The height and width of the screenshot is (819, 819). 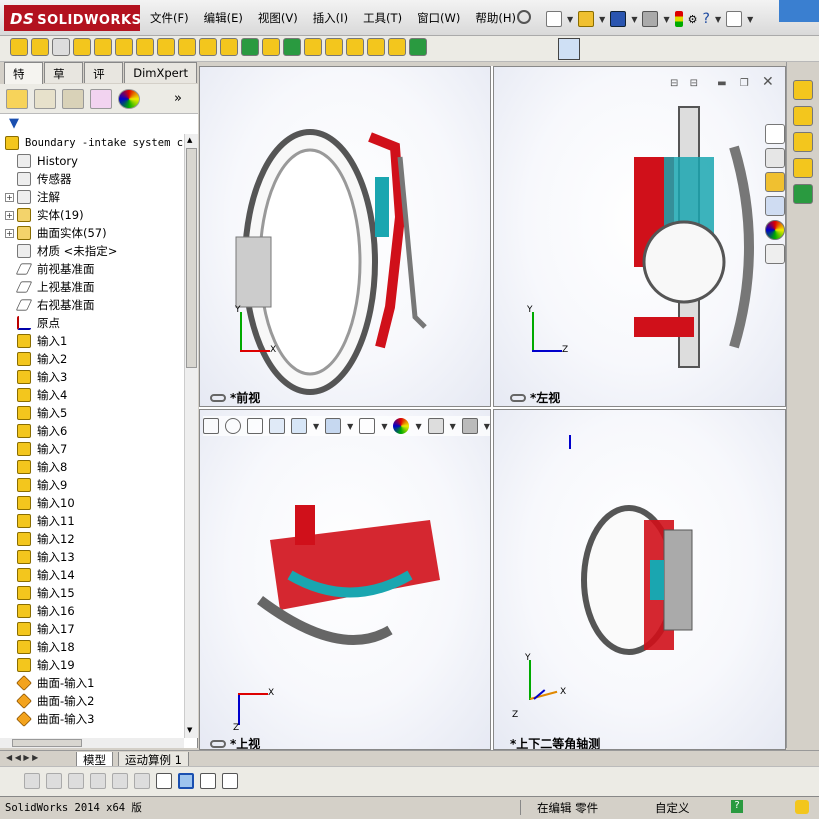 I want to click on tree-root: Boundary -intake system ch, so click(x=92, y=143).